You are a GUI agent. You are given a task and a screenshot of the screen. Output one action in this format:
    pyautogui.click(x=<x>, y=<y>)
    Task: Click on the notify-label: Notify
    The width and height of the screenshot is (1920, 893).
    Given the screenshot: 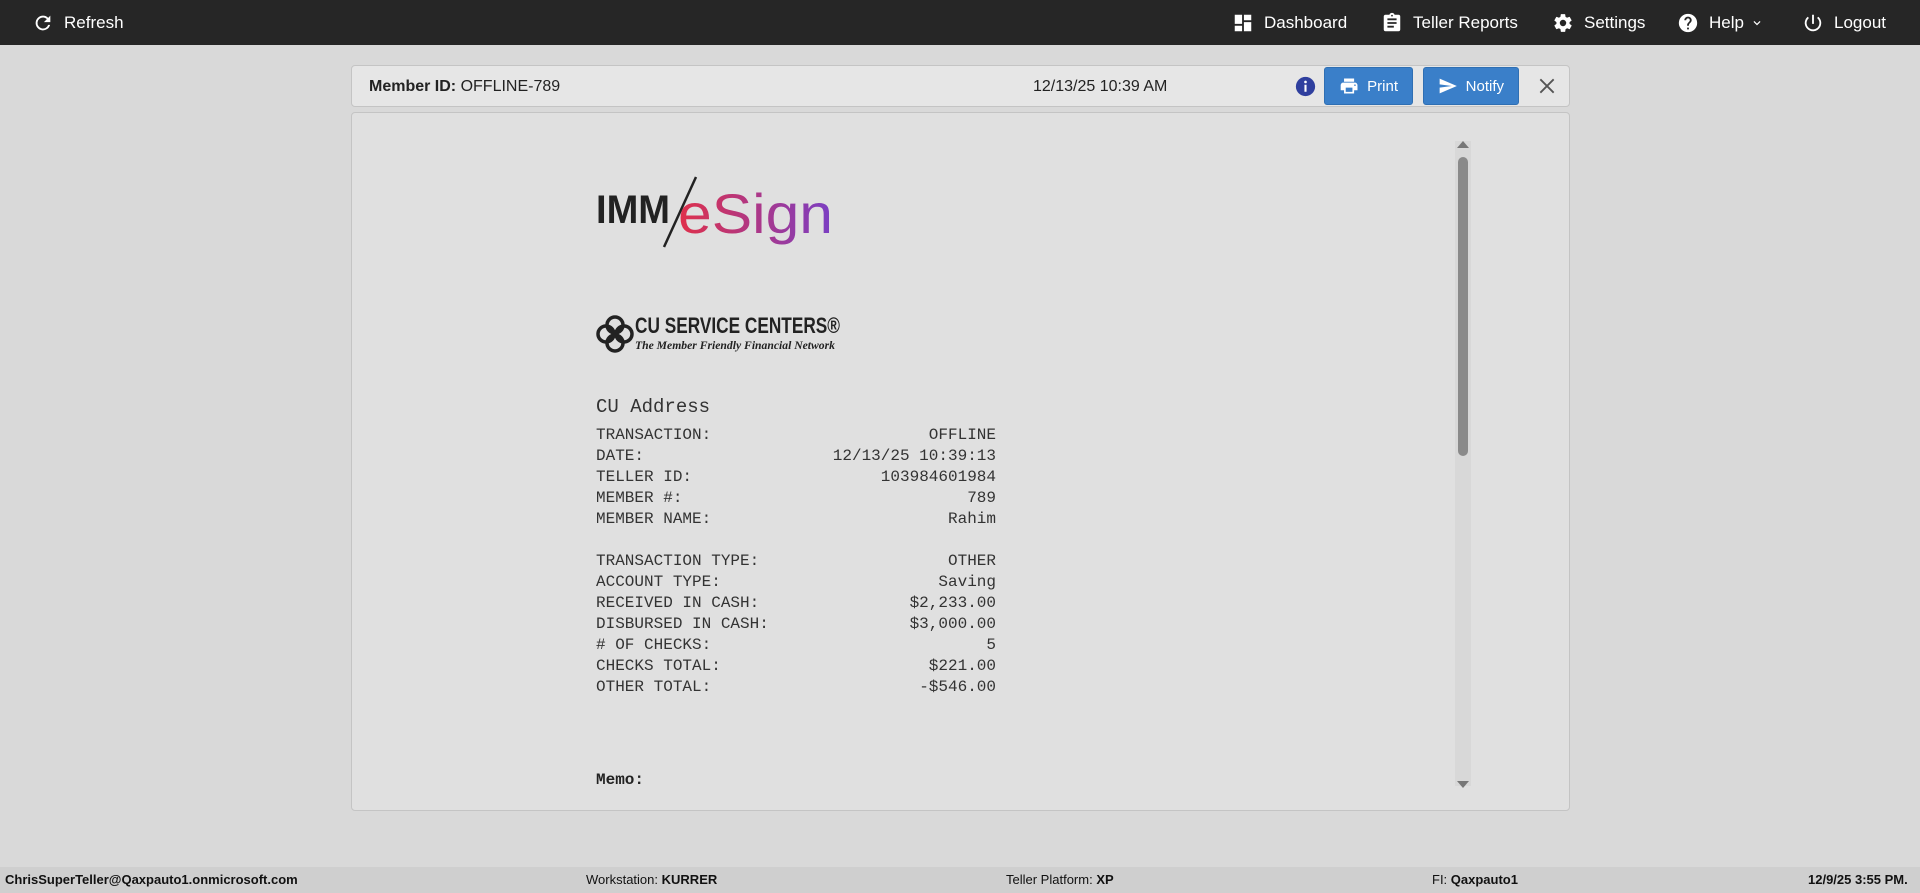 What is the action you would take?
    pyautogui.click(x=1484, y=86)
    